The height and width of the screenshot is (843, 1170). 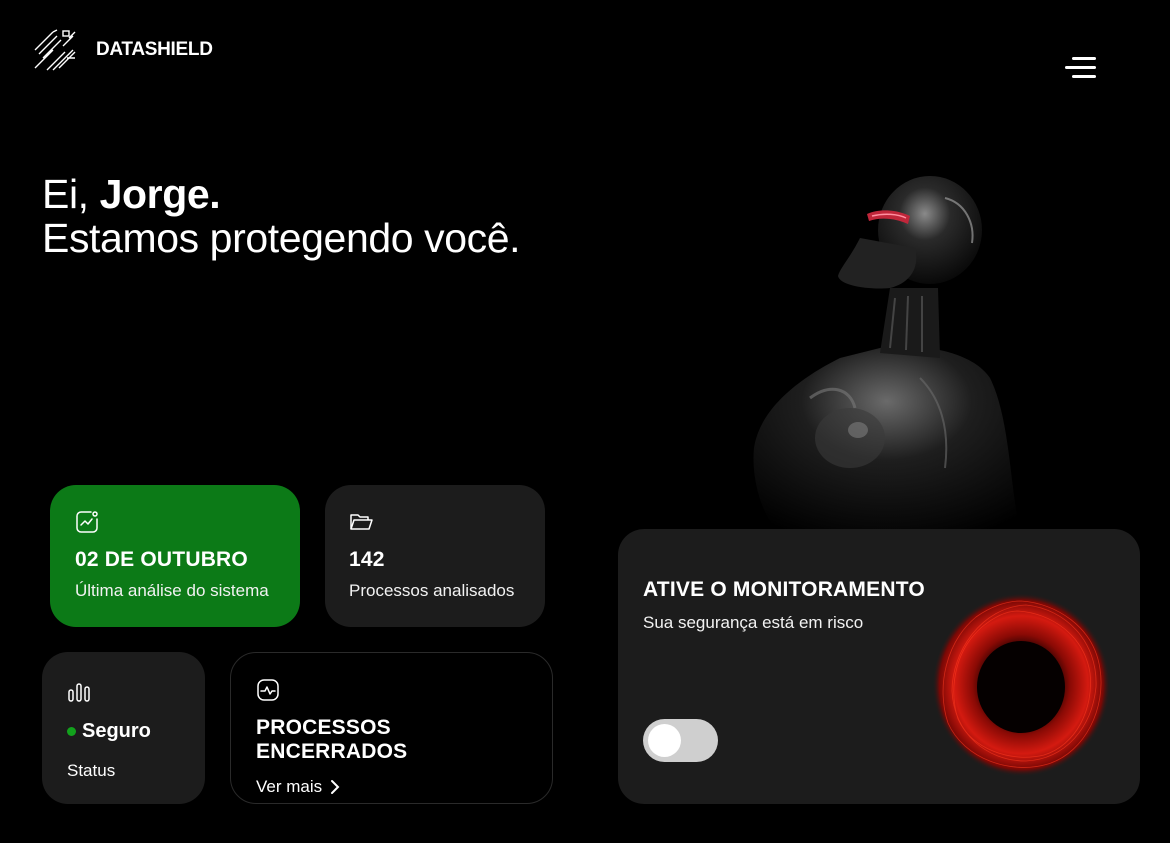 What do you see at coordinates (55, 50) in the screenshot?
I see `logo-mark-icon` at bounding box center [55, 50].